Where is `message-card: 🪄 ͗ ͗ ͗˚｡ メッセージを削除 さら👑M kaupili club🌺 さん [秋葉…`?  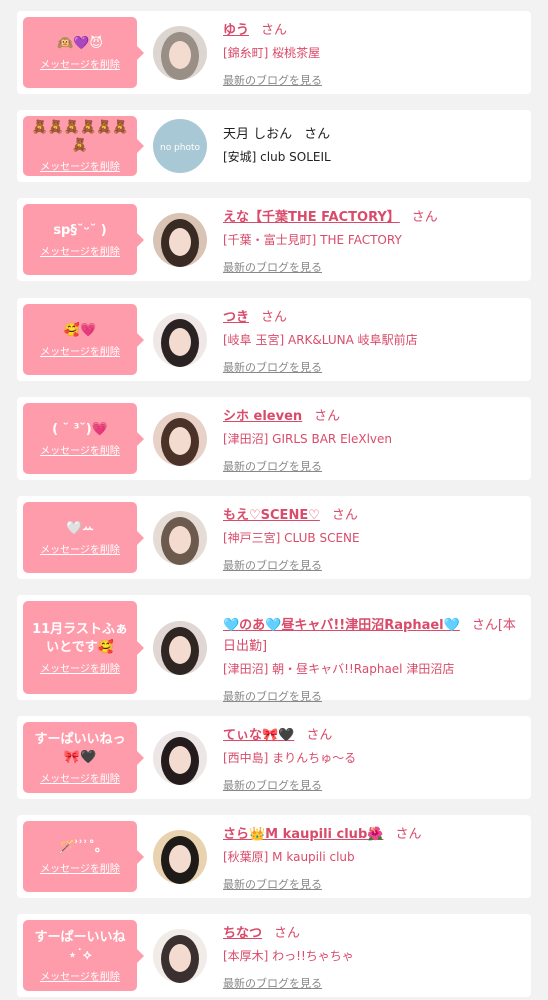
message-card: 🪄 ͗ ͗ ͗˚｡ メッセージを削除 さら👑M kaupili club🌺 さん [秋葉… is located at coordinates (274, 856).